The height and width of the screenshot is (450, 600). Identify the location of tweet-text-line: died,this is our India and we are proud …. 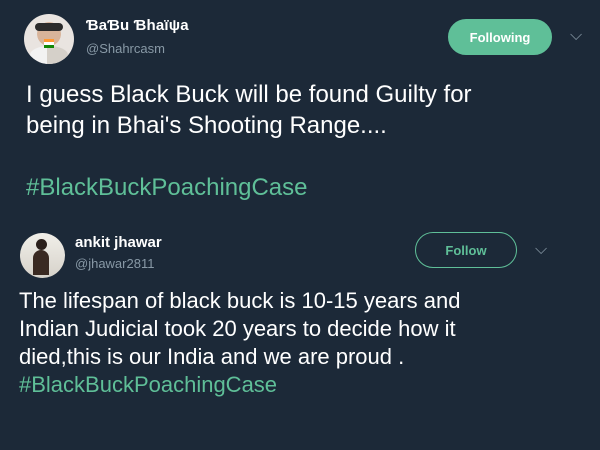
(212, 357).